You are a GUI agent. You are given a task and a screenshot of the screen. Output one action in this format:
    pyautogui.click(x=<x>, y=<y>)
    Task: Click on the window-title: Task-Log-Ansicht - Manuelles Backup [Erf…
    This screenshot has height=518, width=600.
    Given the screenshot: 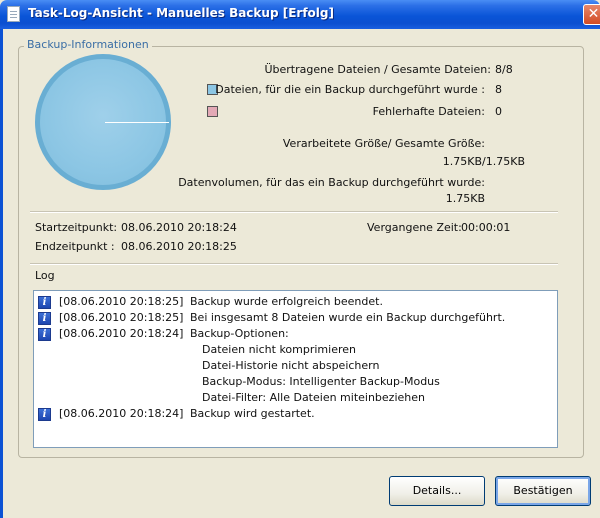 What is the action you would take?
    pyautogui.click(x=181, y=13)
    